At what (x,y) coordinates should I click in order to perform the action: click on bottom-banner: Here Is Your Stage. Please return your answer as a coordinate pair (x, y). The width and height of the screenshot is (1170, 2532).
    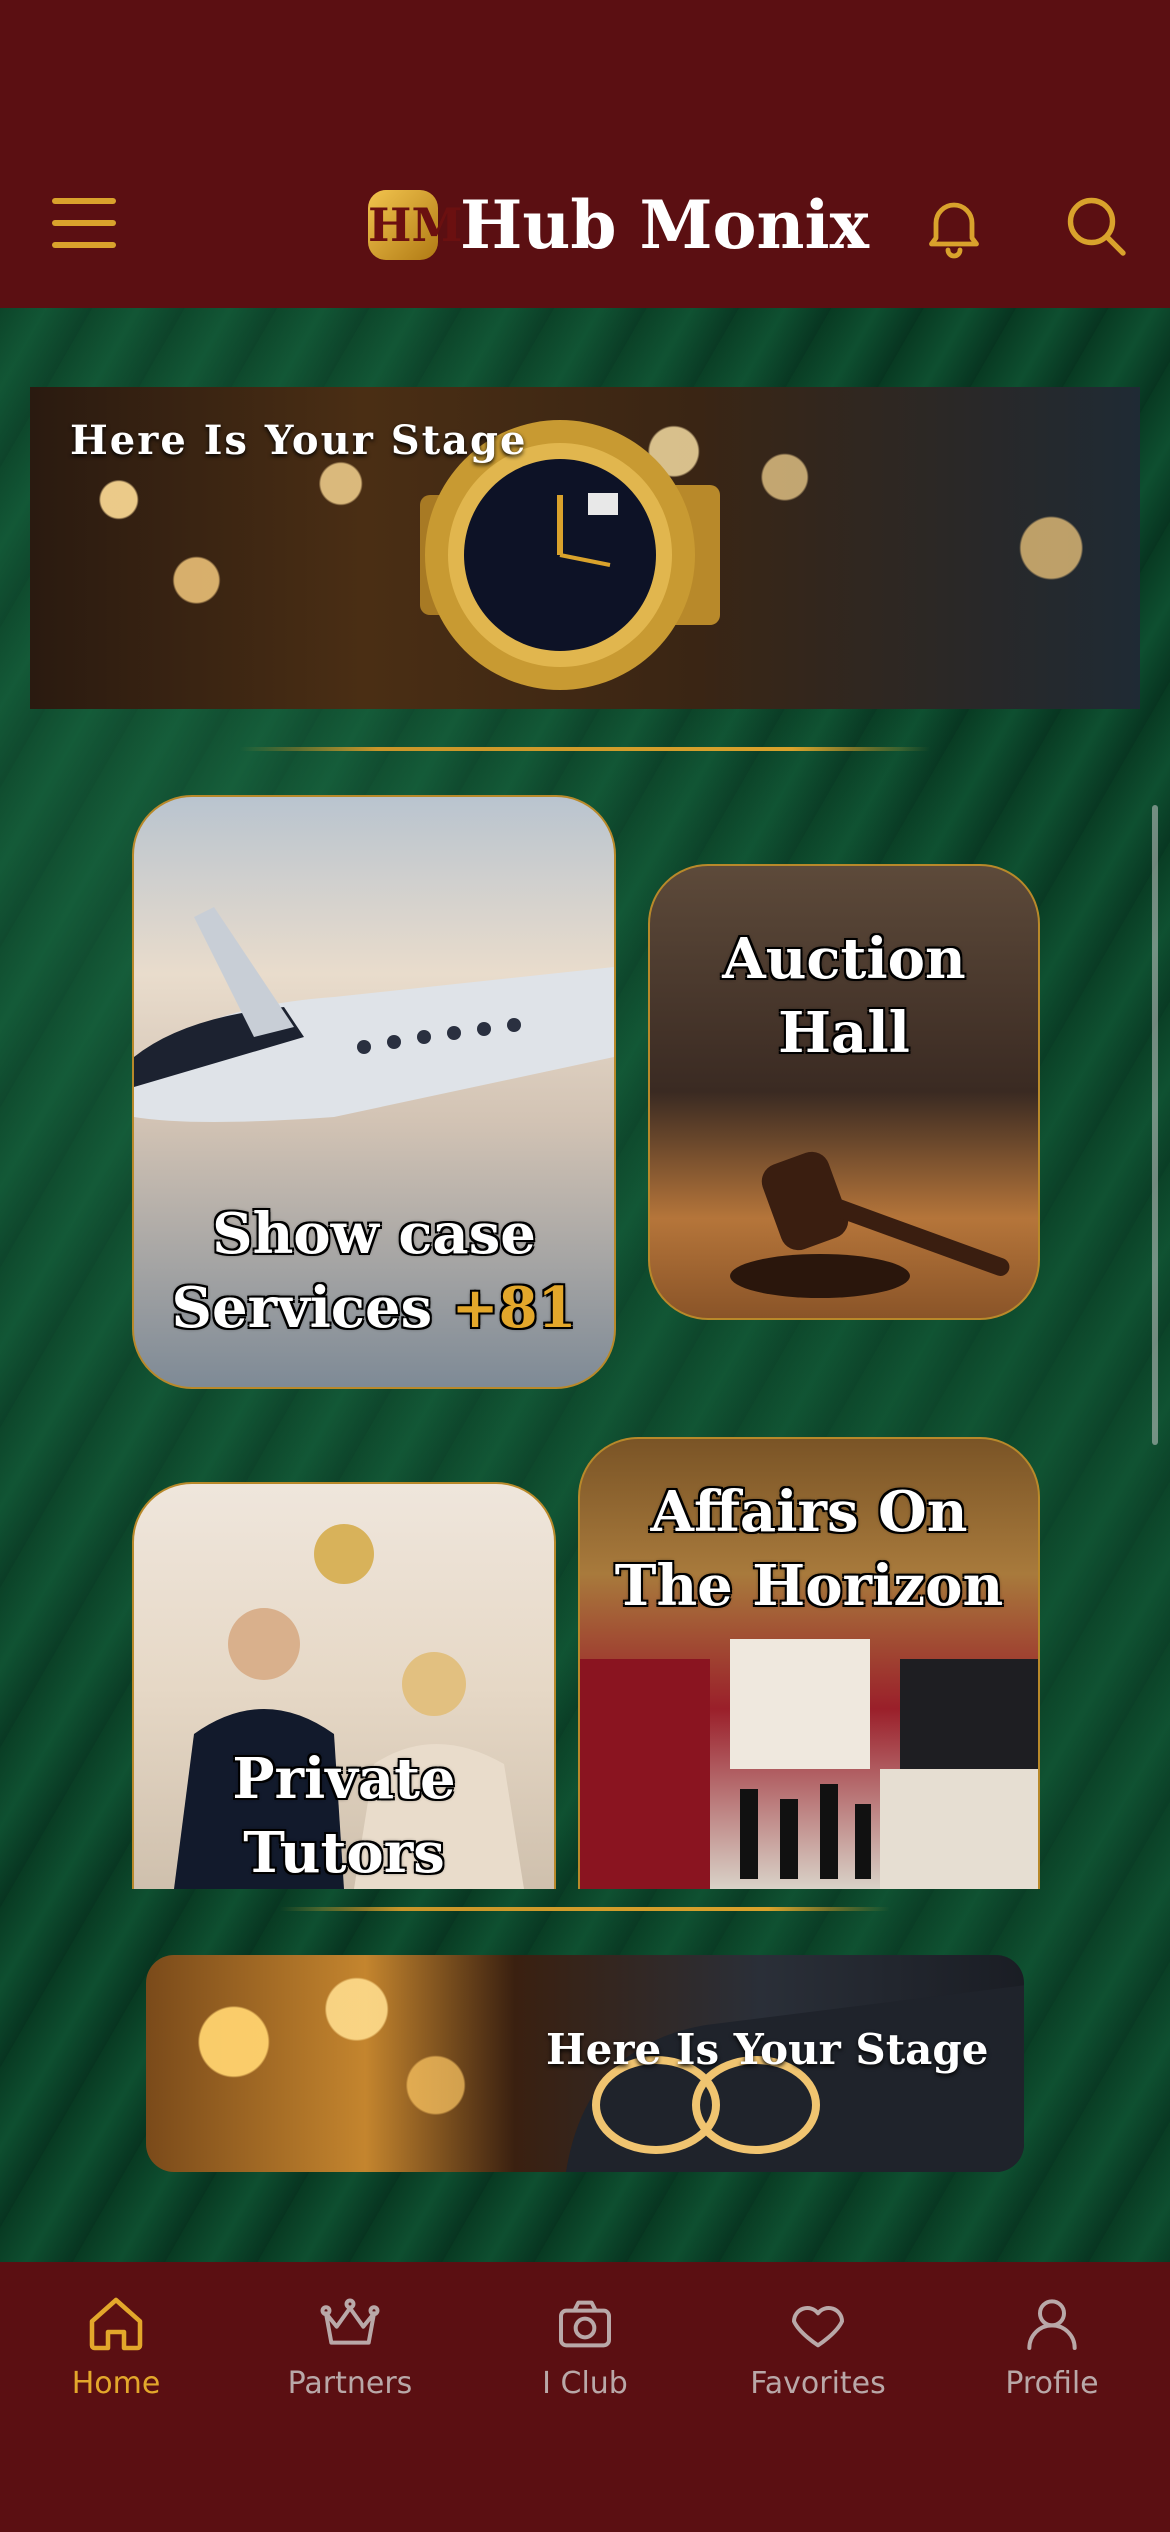
    Looking at the image, I should click on (585, 2063).